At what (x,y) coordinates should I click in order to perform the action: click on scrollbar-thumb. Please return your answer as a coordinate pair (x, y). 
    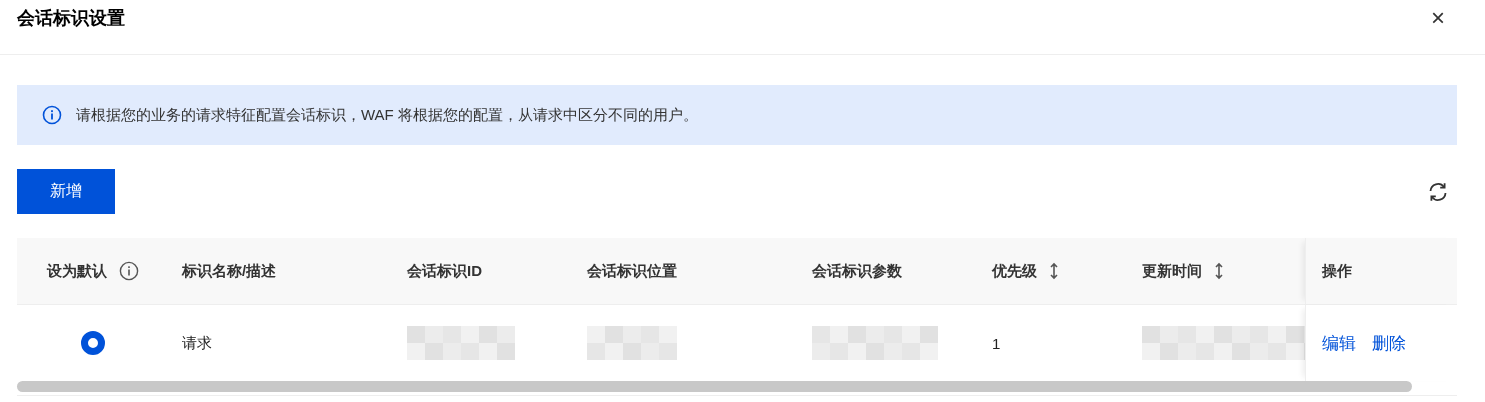
    Looking at the image, I should click on (714, 386).